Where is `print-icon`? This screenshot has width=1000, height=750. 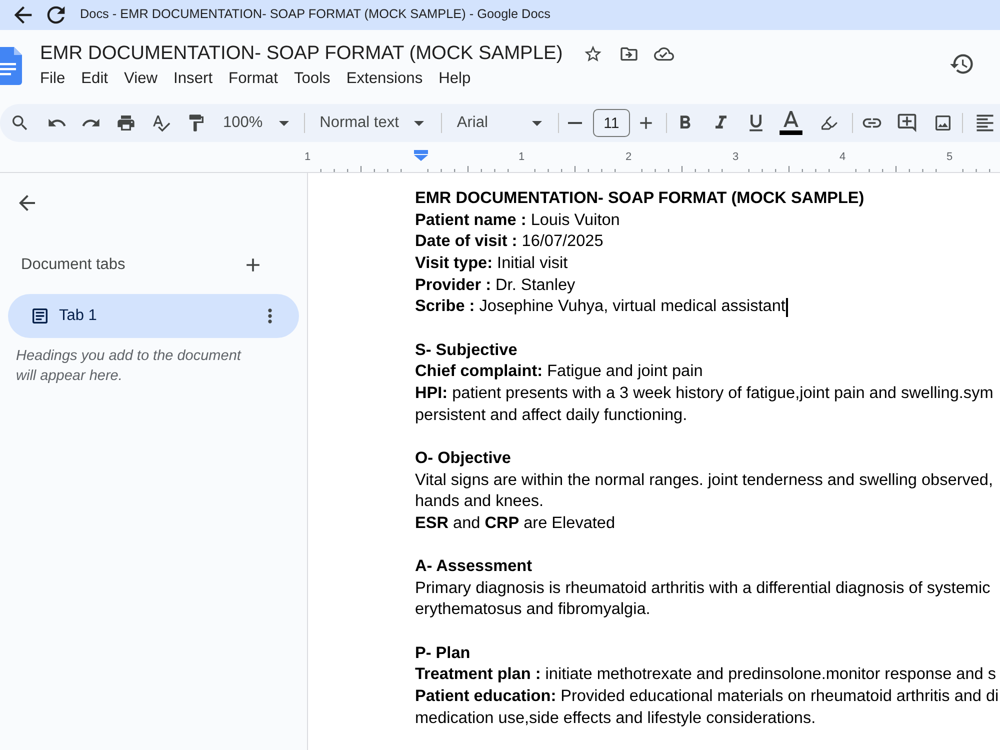 print-icon is located at coordinates (126, 123).